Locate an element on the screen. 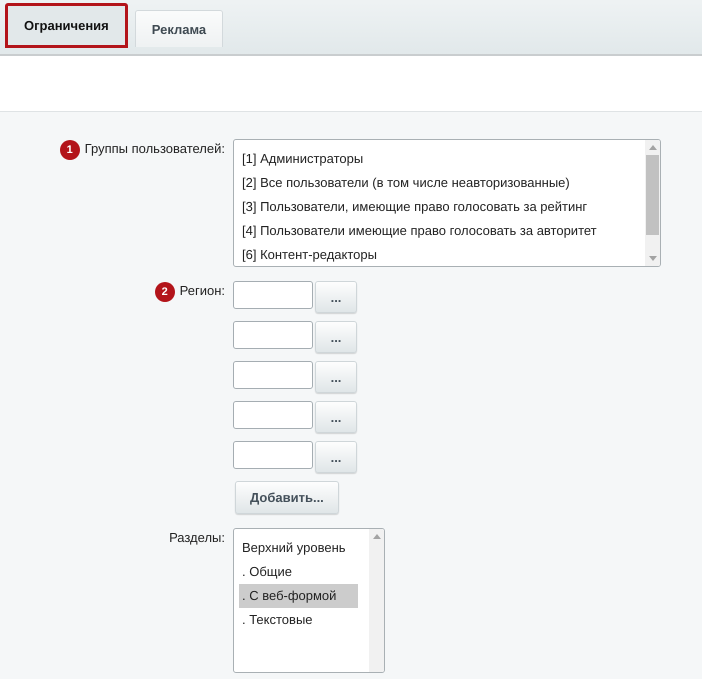 The height and width of the screenshot is (679, 702). list-option: Верхний уровень is located at coordinates (294, 548).